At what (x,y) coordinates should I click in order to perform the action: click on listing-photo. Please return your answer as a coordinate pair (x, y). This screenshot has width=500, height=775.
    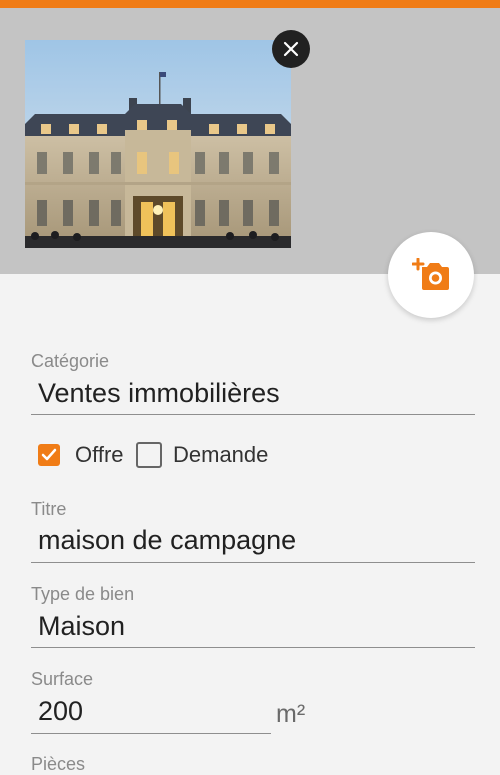
    Looking at the image, I should click on (158, 144).